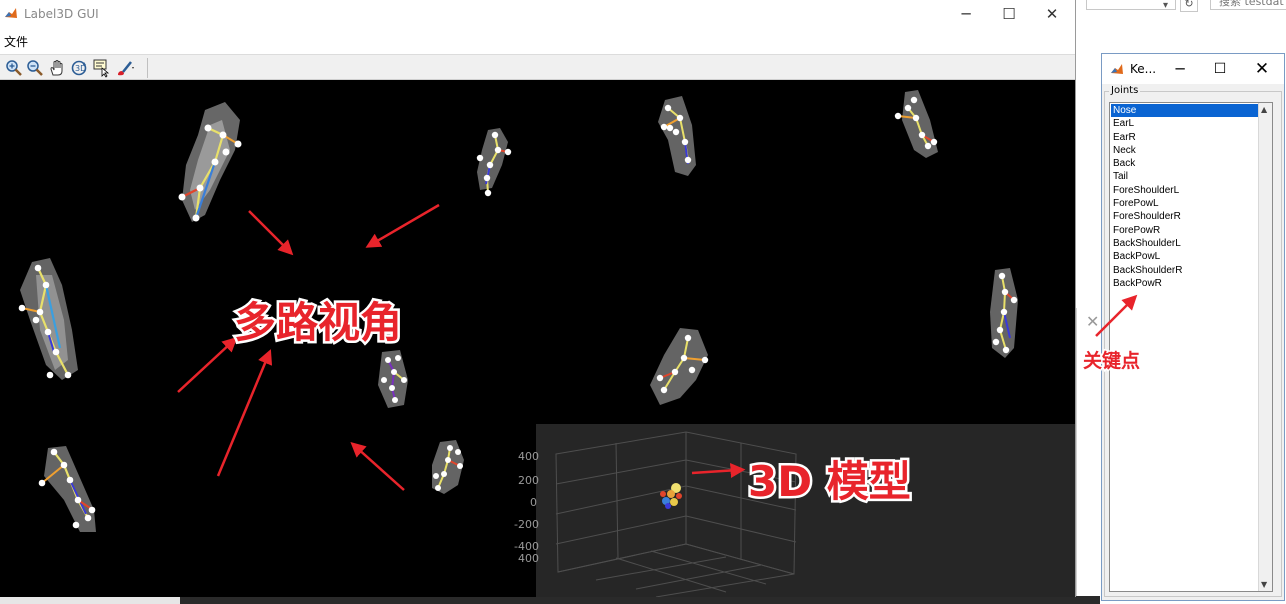 This screenshot has width=1286, height=604. I want to click on data-cursor-icon, so click(102, 68).